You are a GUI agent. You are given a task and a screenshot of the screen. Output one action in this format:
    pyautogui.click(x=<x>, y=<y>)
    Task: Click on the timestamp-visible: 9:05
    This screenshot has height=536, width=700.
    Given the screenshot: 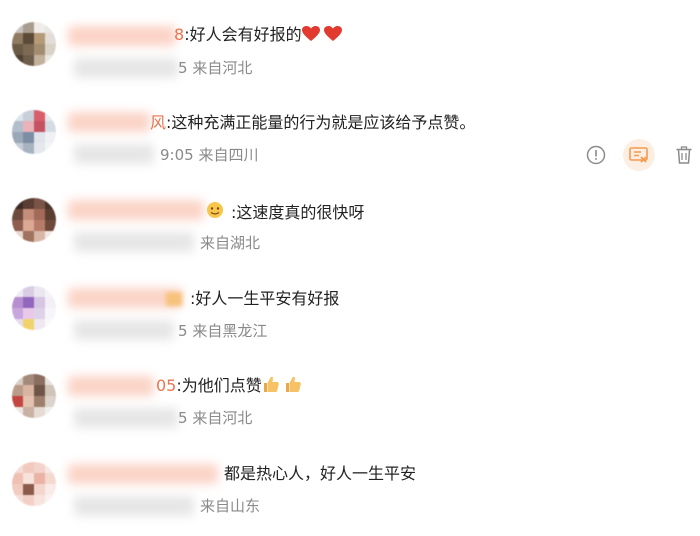 What is the action you would take?
    pyautogui.click(x=177, y=155)
    